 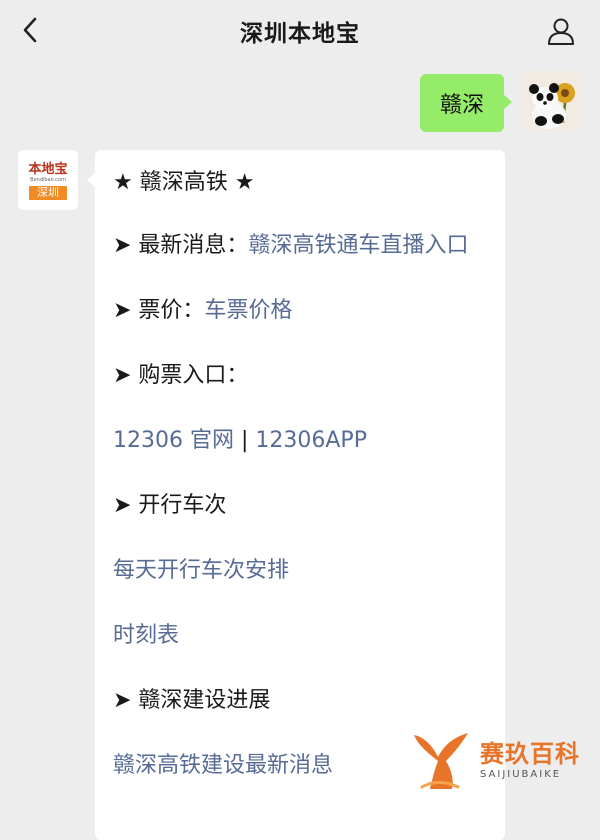 I want to click on panda-avatar-image, so click(x=551, y=101).